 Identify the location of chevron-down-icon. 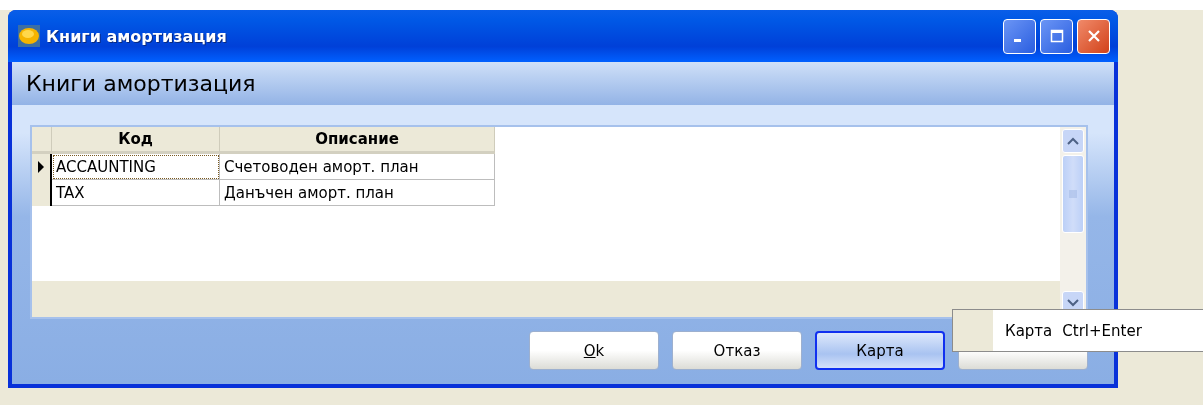
(1073, 303).